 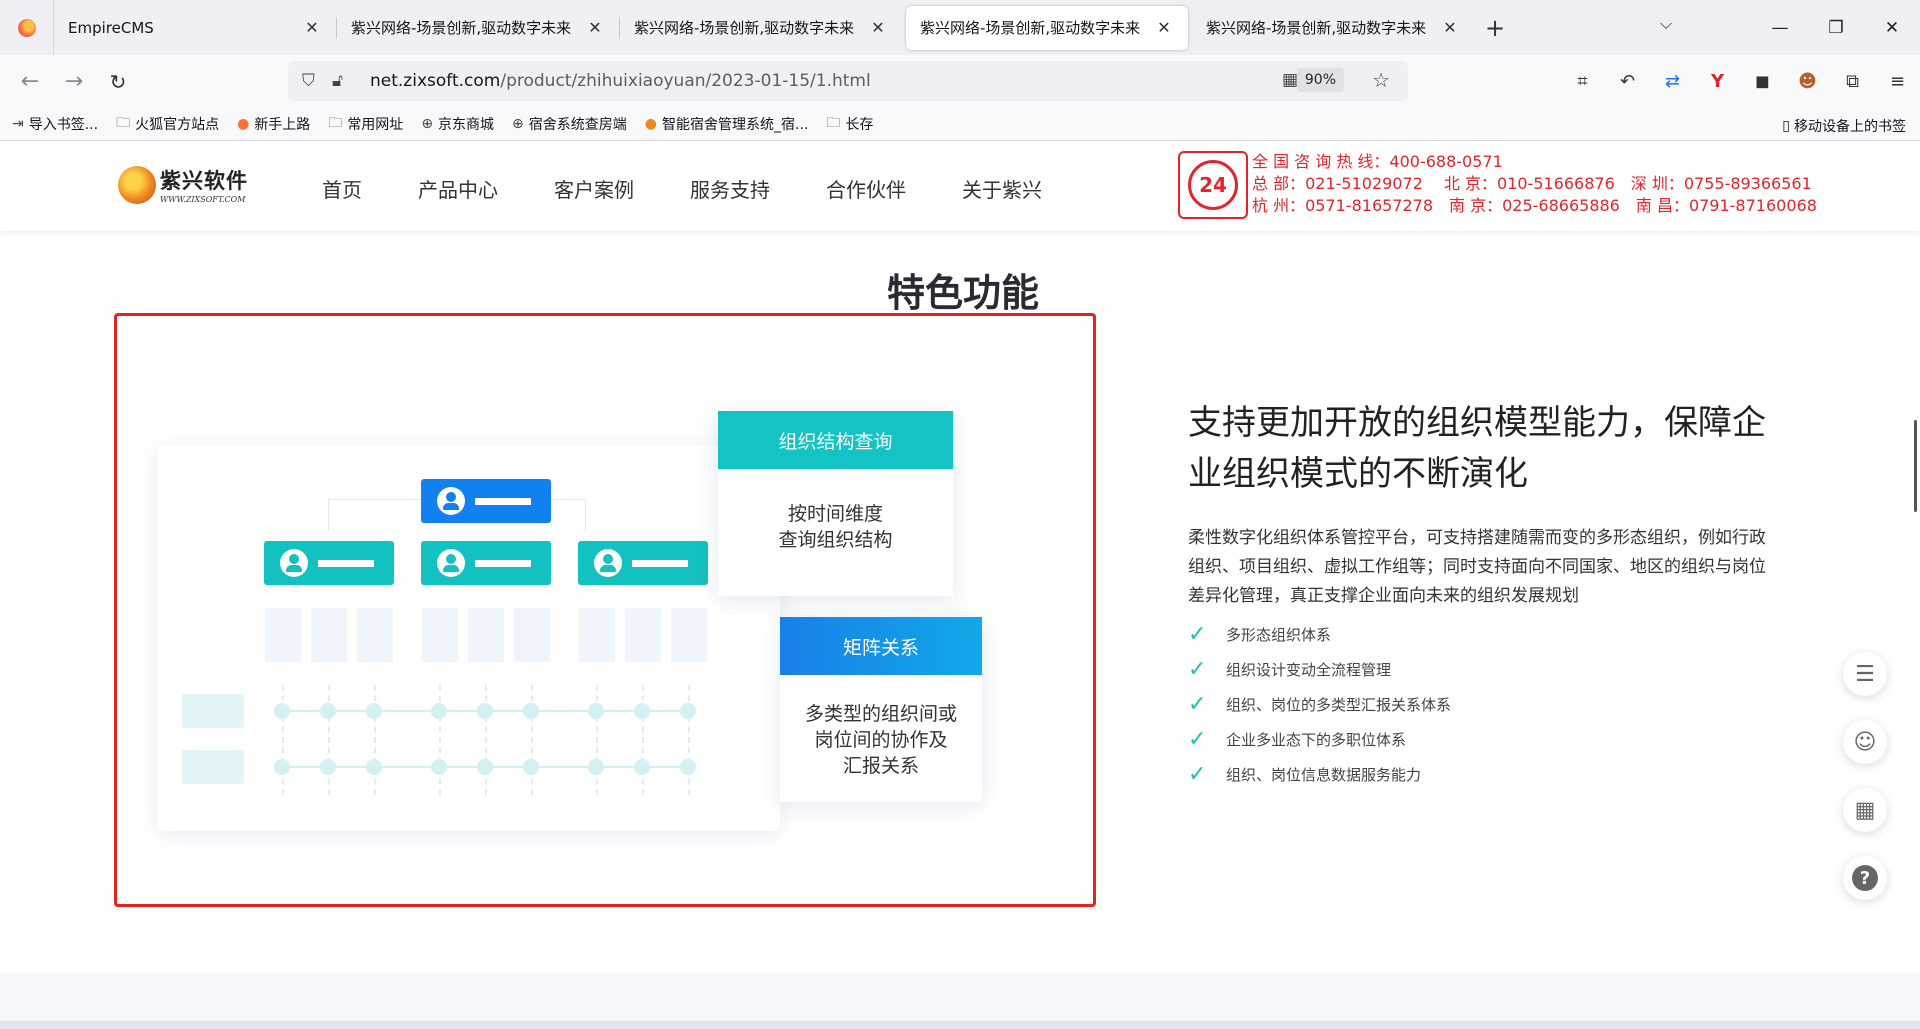 I want to click on bookmark-getting-started: ● 新手上路, so click(x=273, y=124).